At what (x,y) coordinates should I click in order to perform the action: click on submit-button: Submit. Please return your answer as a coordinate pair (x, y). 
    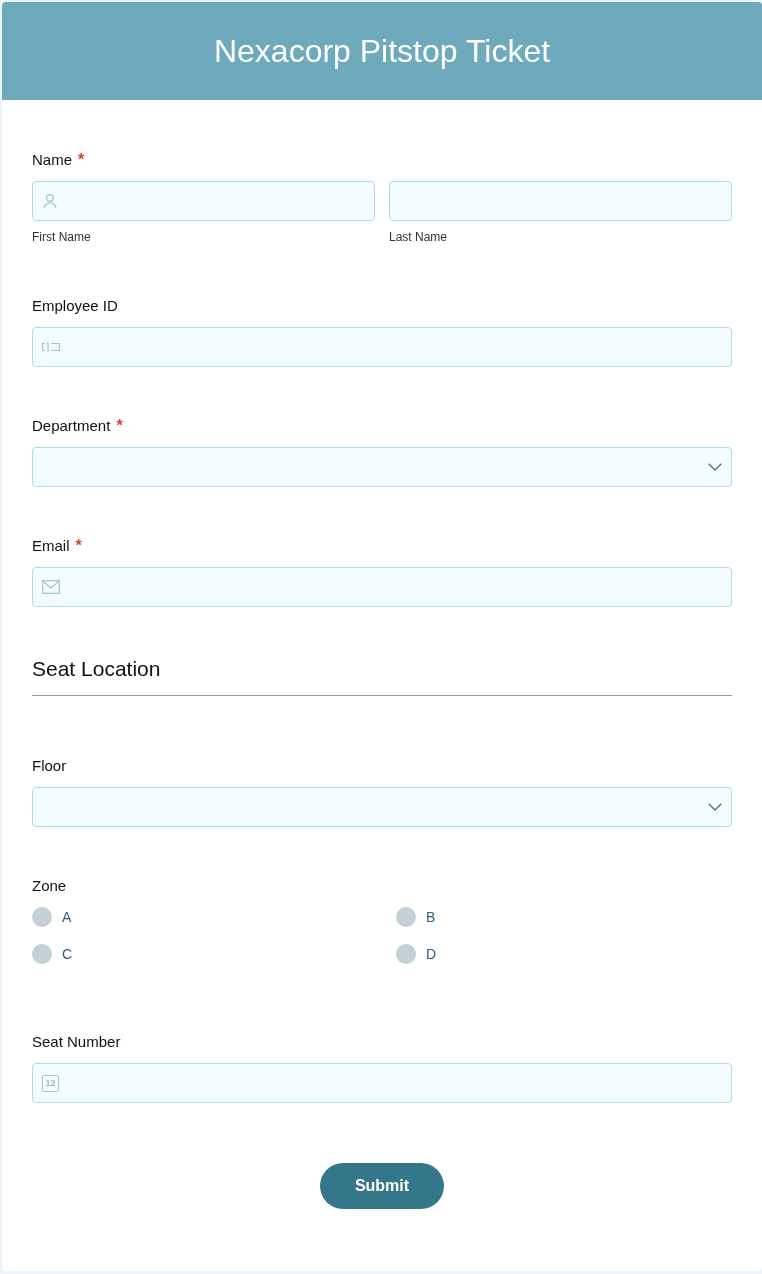
    Looking at the image, I should click on (382, 1186).